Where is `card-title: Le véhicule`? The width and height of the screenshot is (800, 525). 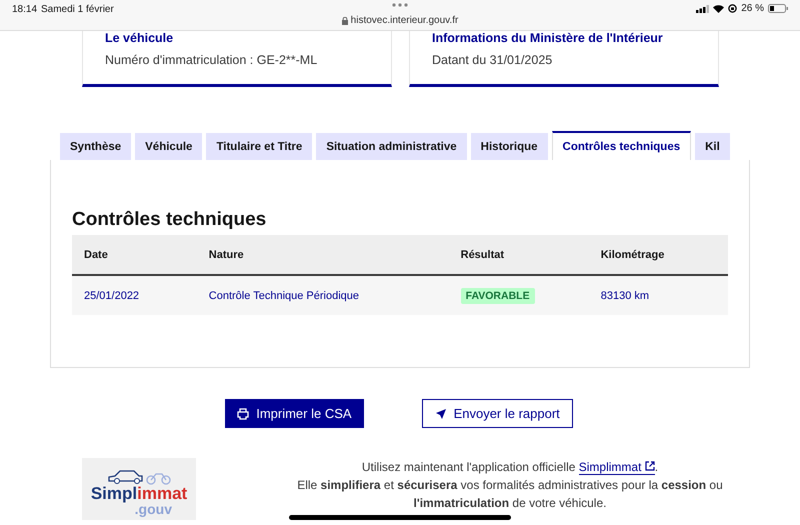 card-title: Le véhicule is located at coordinates (139, 38).